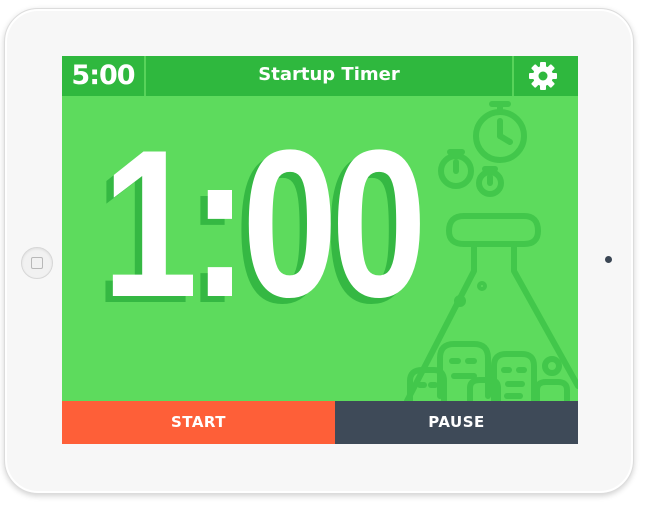 The width and height of the screenshot is (645, 505). Describe the element at coordinates (37, 263) in the screenshot. I see `home-button` at that location.